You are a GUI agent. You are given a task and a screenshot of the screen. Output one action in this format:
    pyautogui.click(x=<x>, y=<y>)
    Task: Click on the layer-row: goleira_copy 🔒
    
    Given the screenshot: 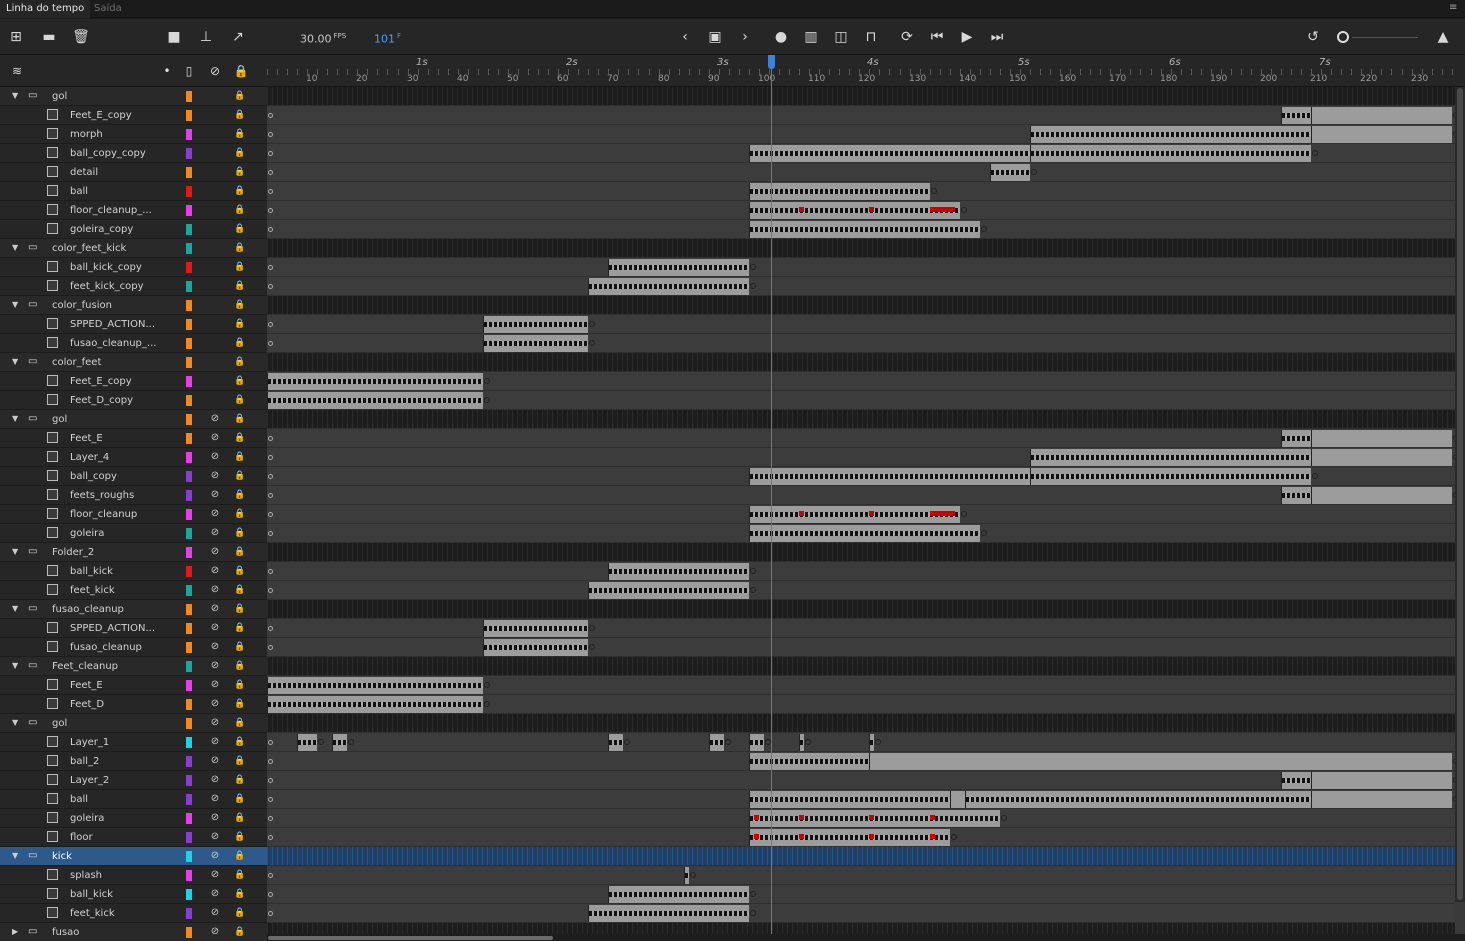 What is the action you would take?
    pyautogui.click(x=133, y=229)
    